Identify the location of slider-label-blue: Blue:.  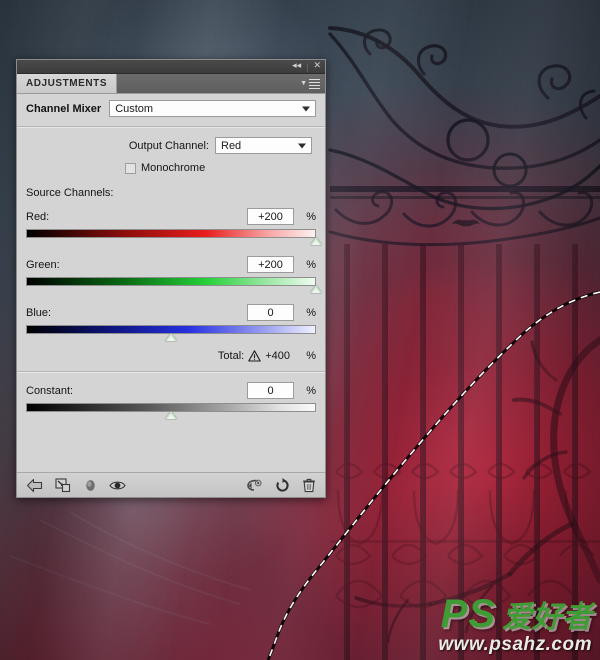
(39, 312).